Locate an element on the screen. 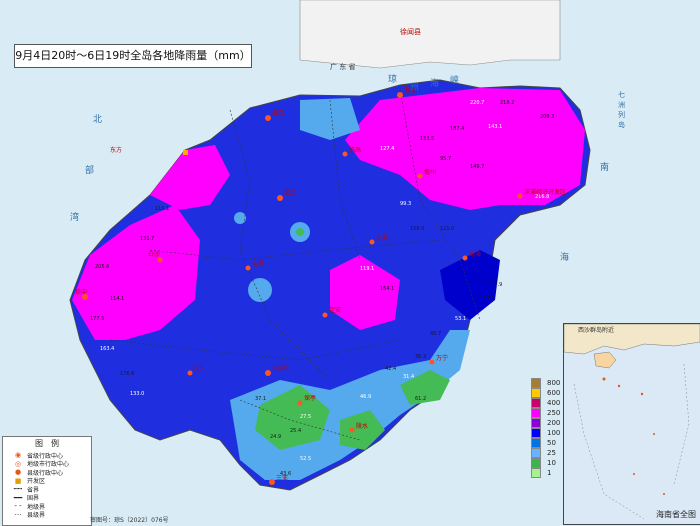 The width and height of the screenshot is (700, 526). rainfall-value-label: 114.1 is located at coordinates (117, 299).